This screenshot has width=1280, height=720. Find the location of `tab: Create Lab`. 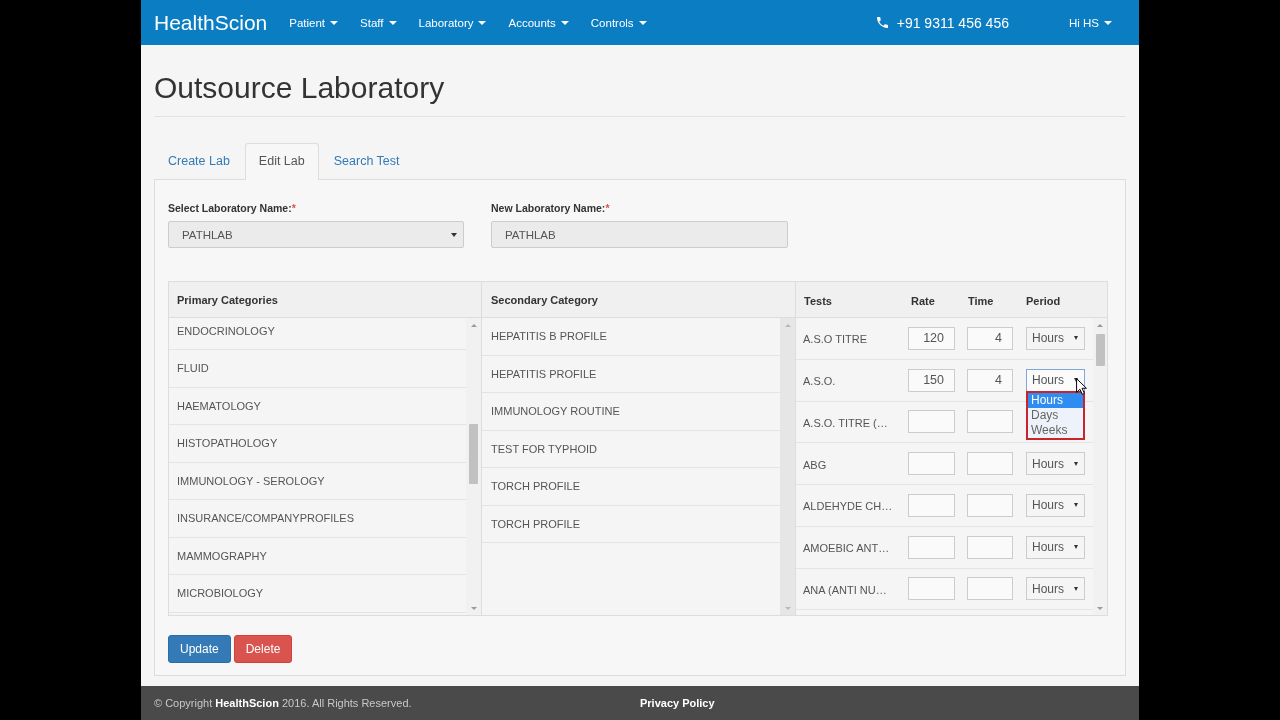

tab: Create Lab is located at coordinates (199, 161).